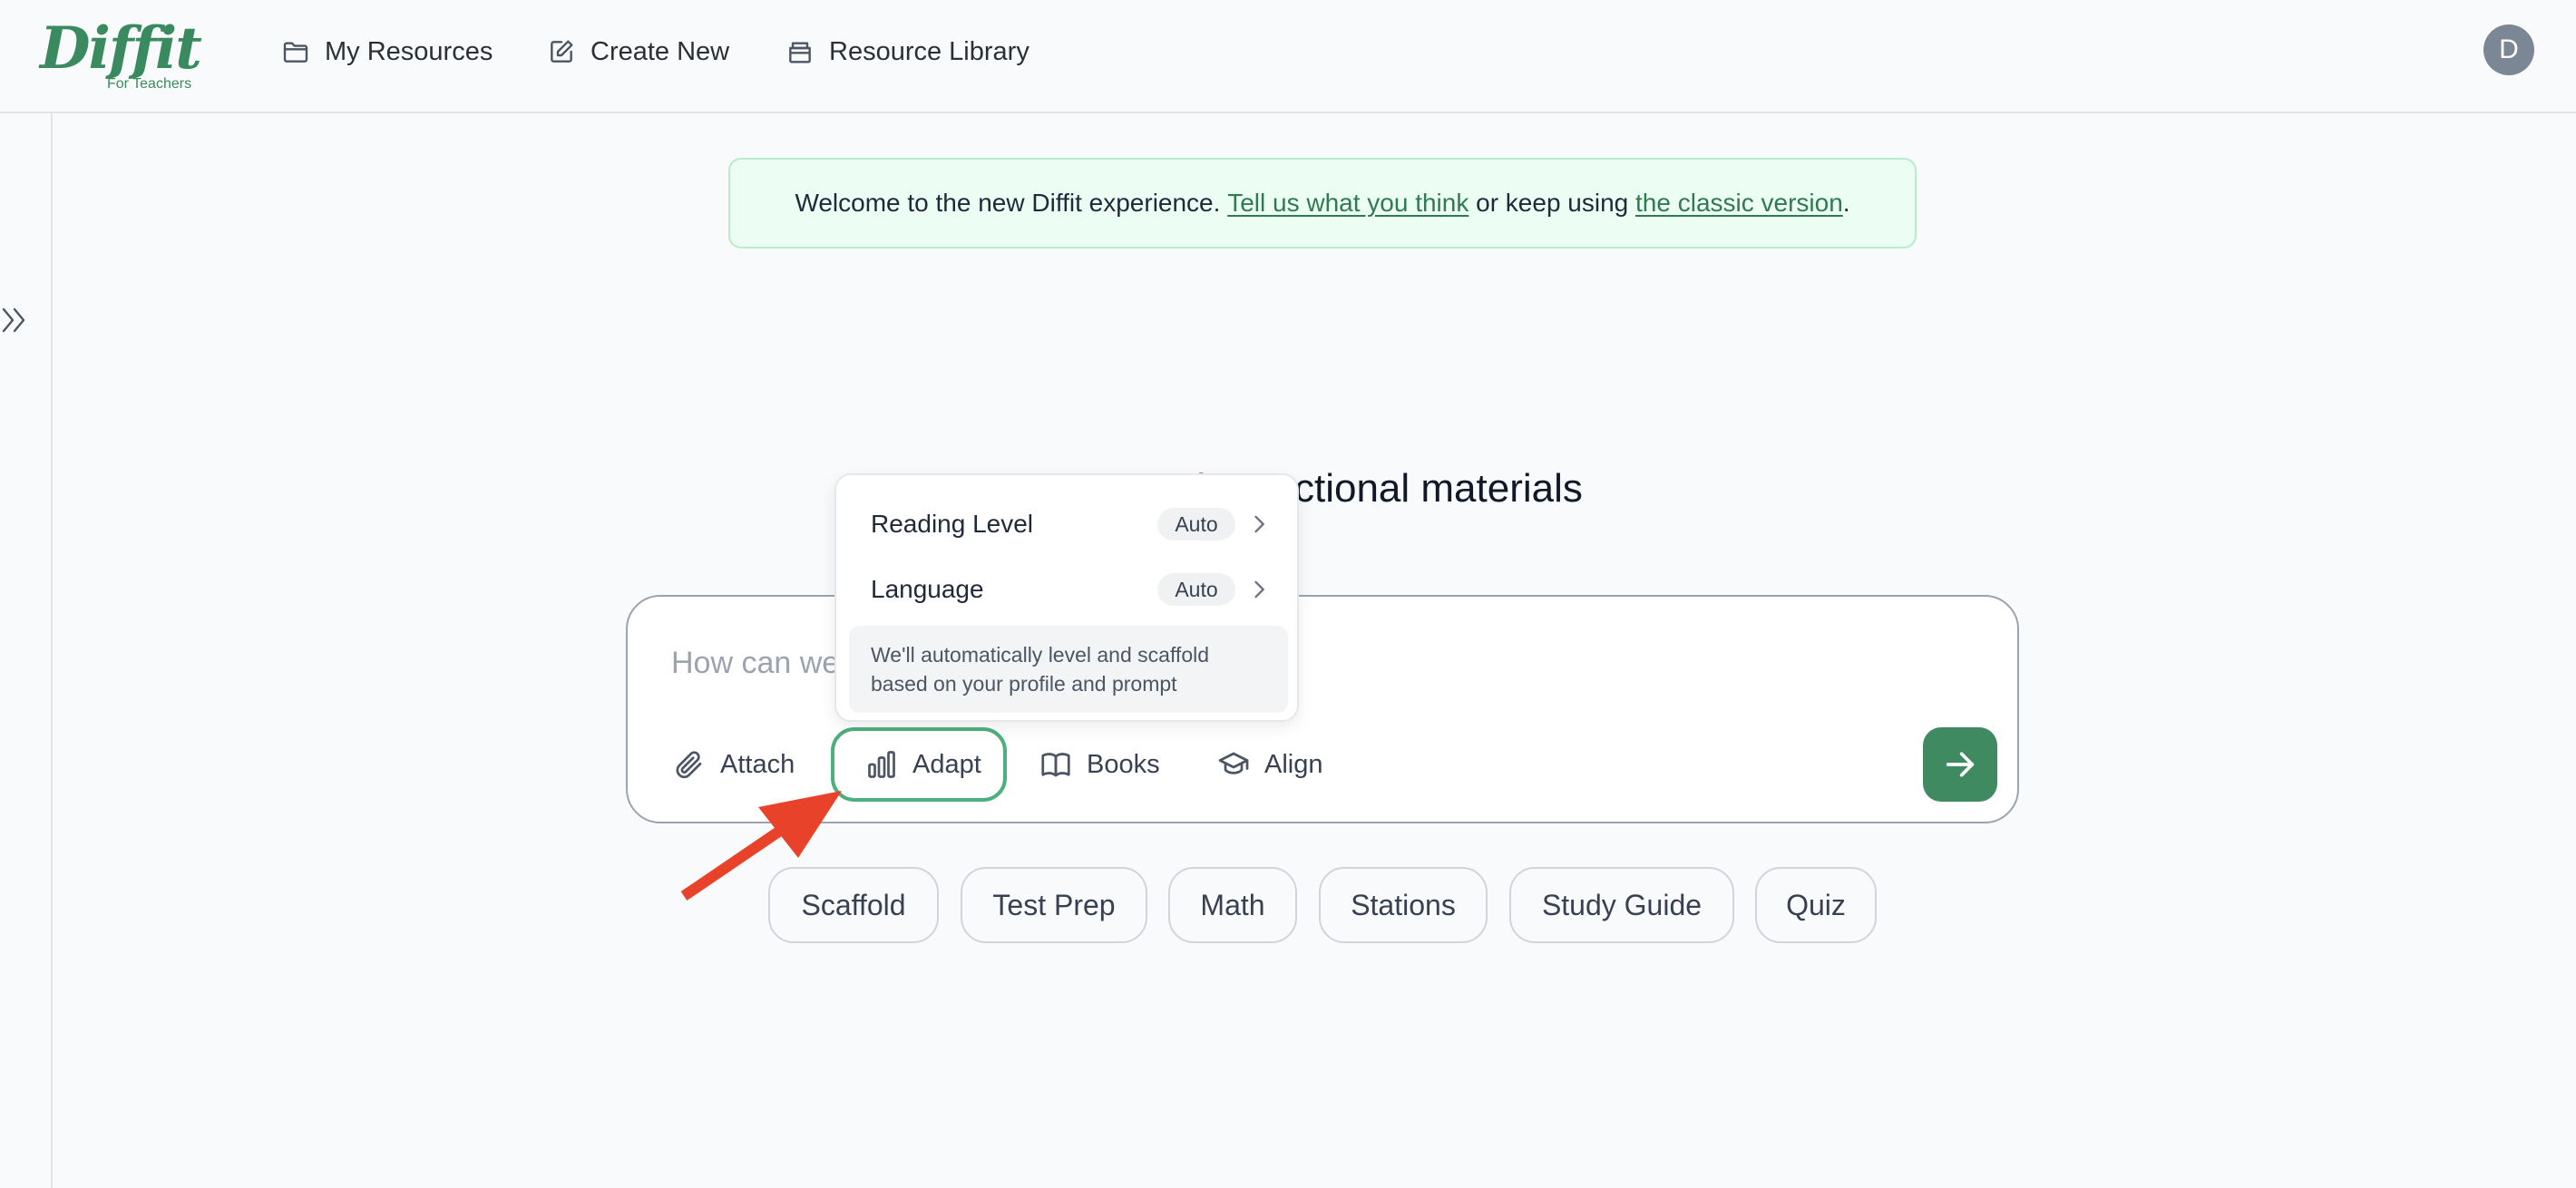 Image resolution: width=2576 pixels, height=1188 pixels. Describe the element at coordinates (1552, 203) in the screenshot. I see `banner-text: or keep using` at that location.